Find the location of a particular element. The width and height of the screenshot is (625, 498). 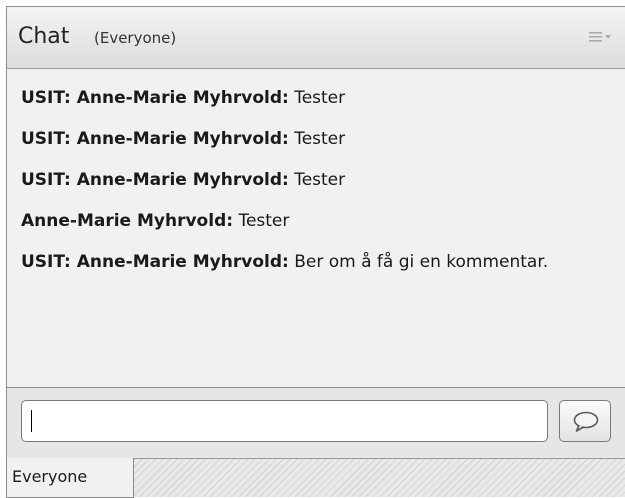

send-message-button is located at coordinates (585, 421).